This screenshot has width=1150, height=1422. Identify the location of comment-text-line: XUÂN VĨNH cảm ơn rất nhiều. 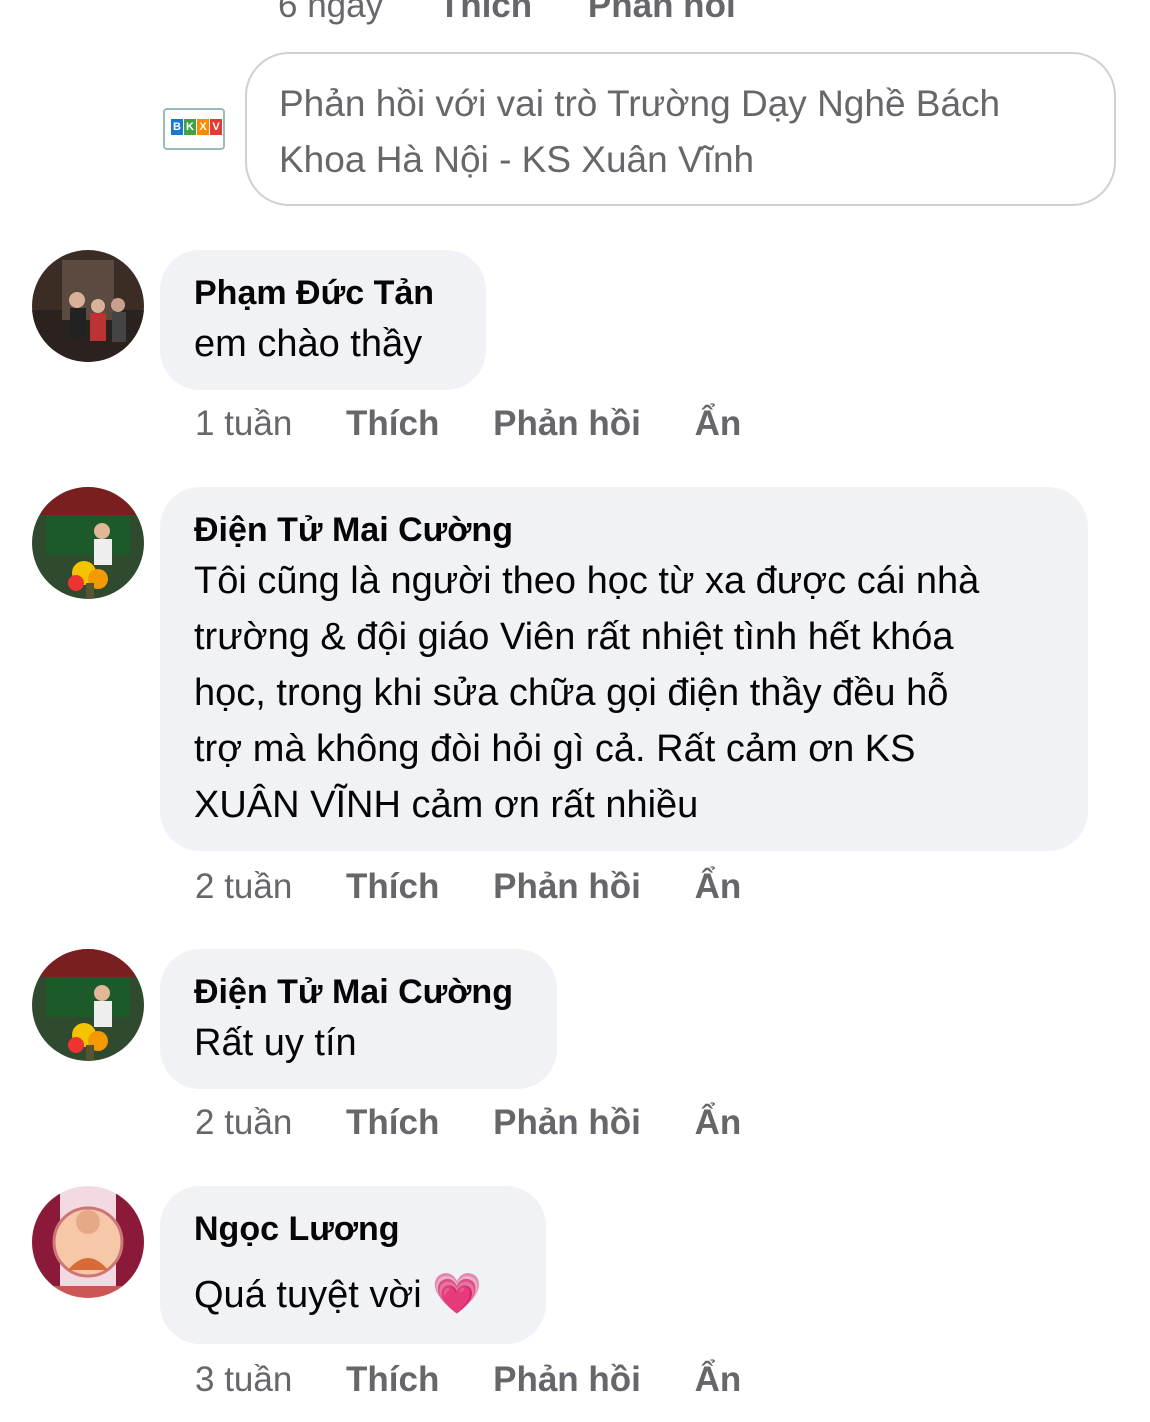
(446, 805).